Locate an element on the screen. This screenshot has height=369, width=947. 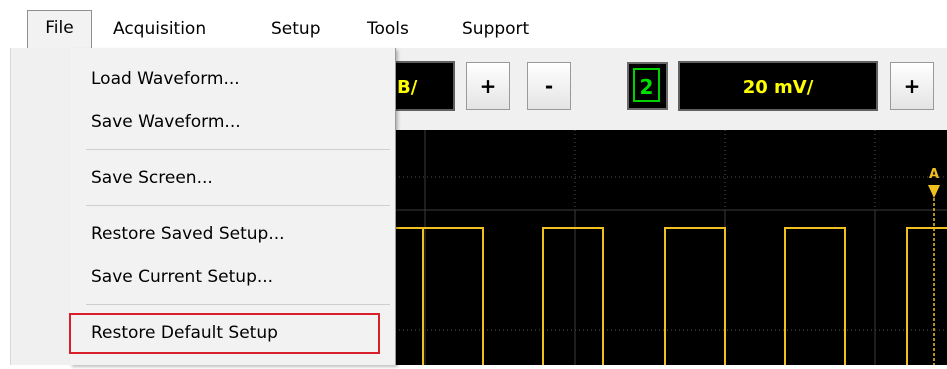
trigger-marker-icon is located at coordinates (934, 191).